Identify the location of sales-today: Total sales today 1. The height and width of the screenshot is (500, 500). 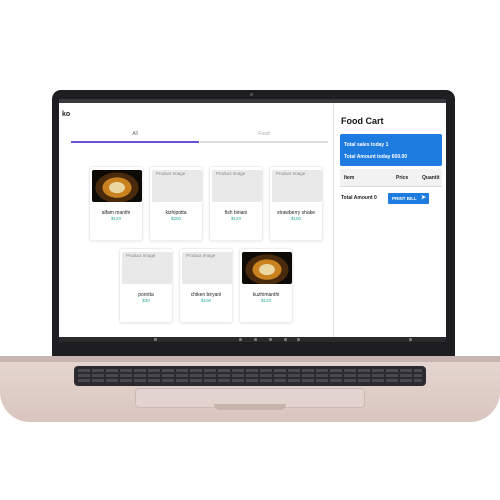
(366, 145).